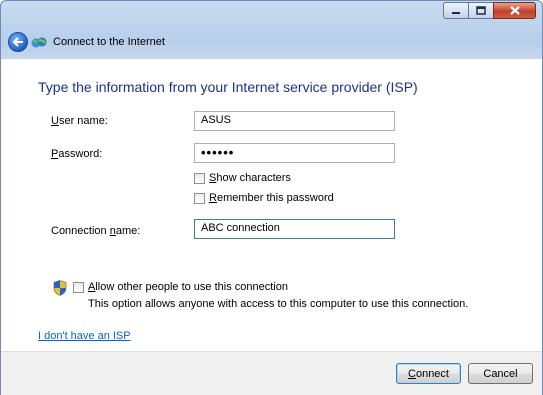  Describe the element at coordinates (199, 198) in the screenshot. I see `remember-password-checkbox` at that location.